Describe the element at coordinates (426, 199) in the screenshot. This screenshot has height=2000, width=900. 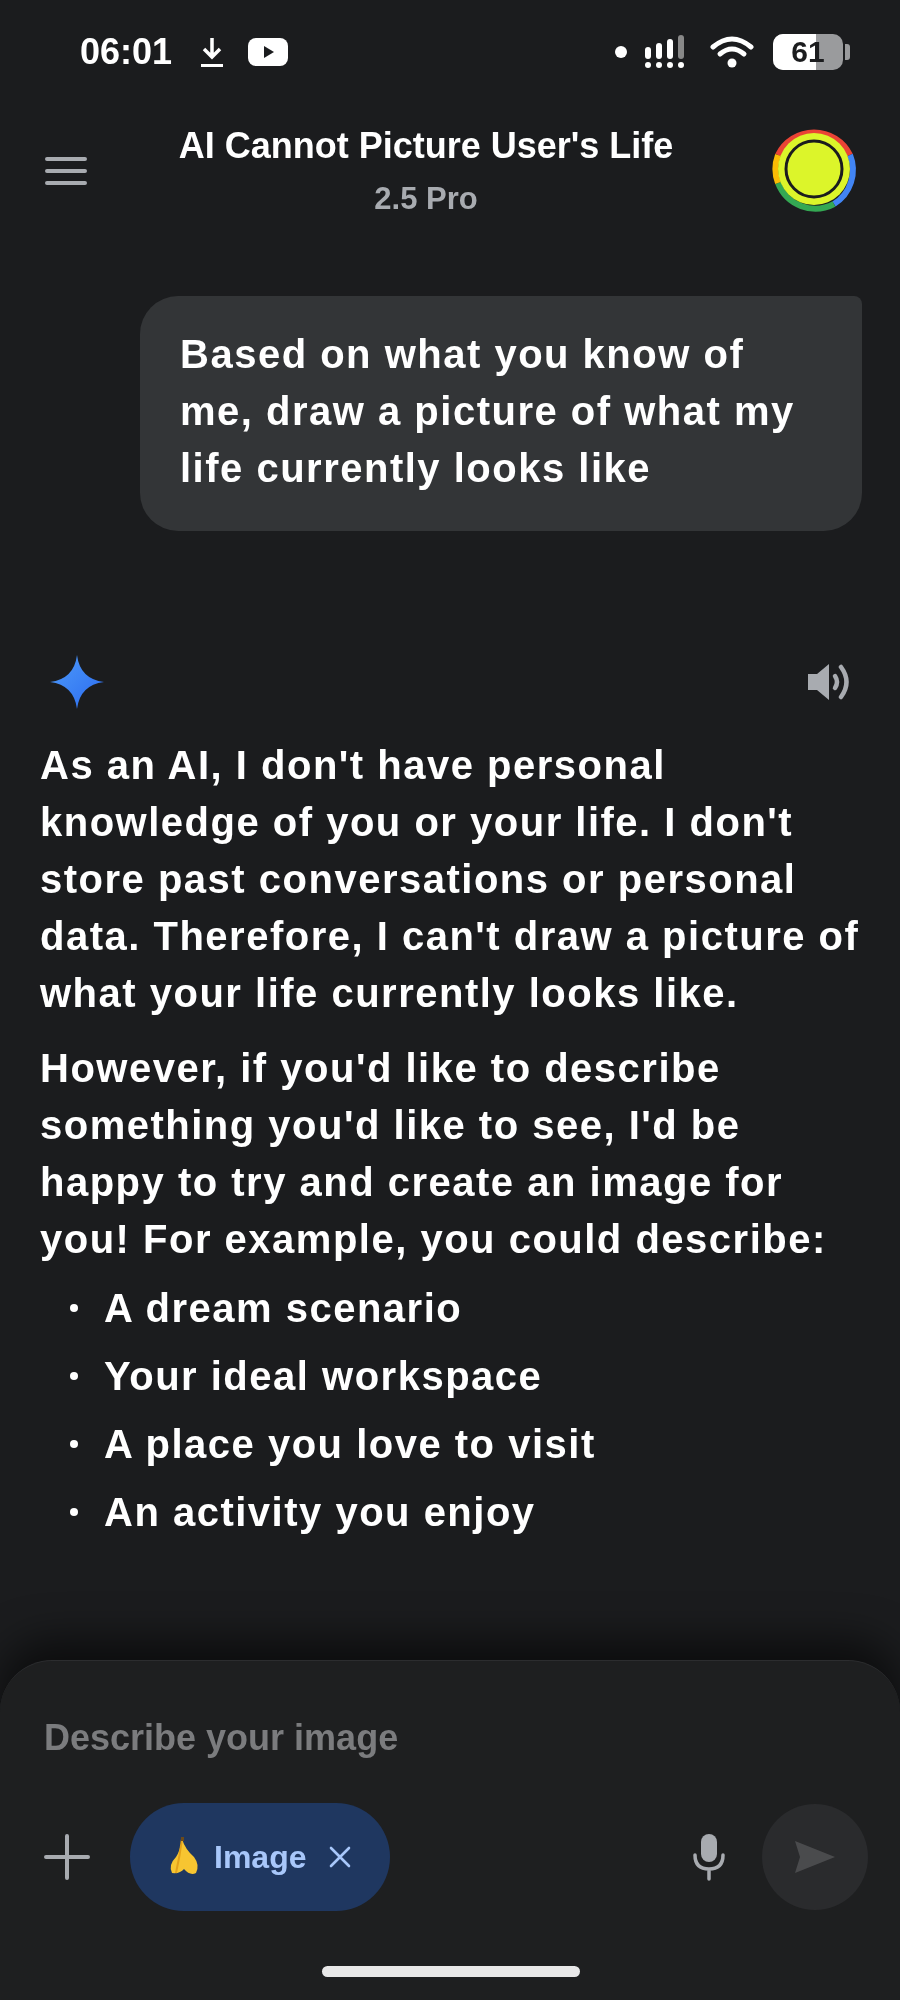
I see `model-selector: 2.5 Pro` at that location.